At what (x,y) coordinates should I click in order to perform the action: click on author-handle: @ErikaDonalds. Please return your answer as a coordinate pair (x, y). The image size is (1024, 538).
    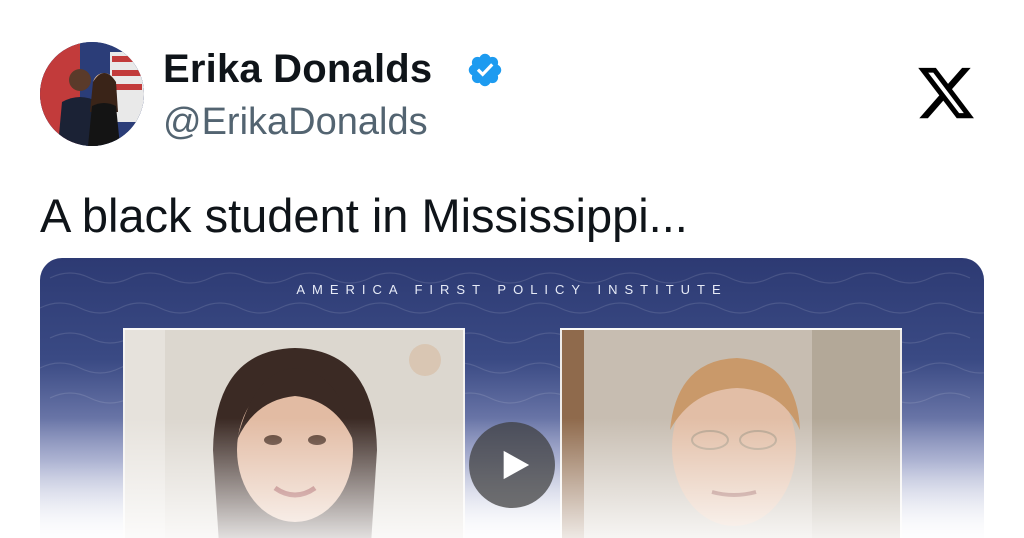
    Looking at the image, I should click on (295, 122).